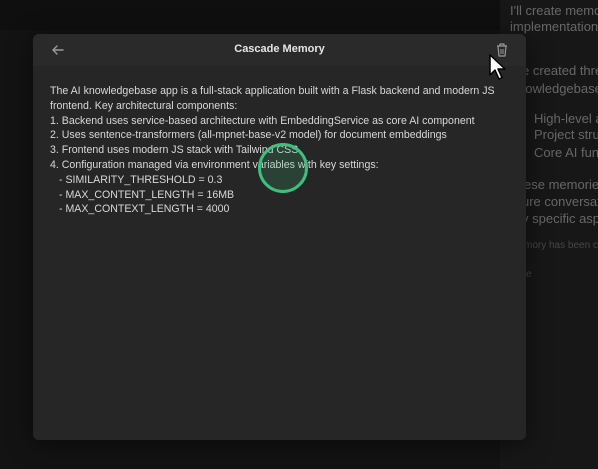 The width and height of the screenshot is (598, 469). I want to click on modal-title: Cascade Memory, so click(279, 49).